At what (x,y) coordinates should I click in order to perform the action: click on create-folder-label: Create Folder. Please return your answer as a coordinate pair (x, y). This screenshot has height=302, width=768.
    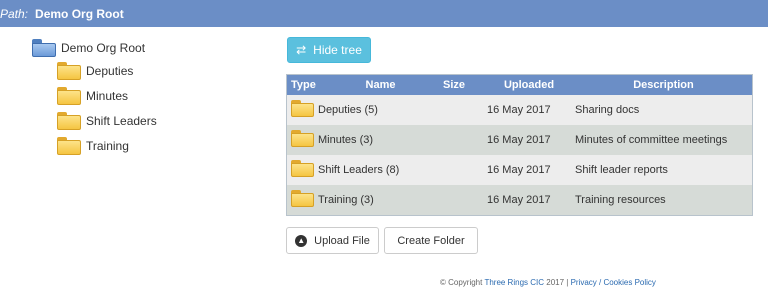
    Looking at the image, I should click on (431, 240).